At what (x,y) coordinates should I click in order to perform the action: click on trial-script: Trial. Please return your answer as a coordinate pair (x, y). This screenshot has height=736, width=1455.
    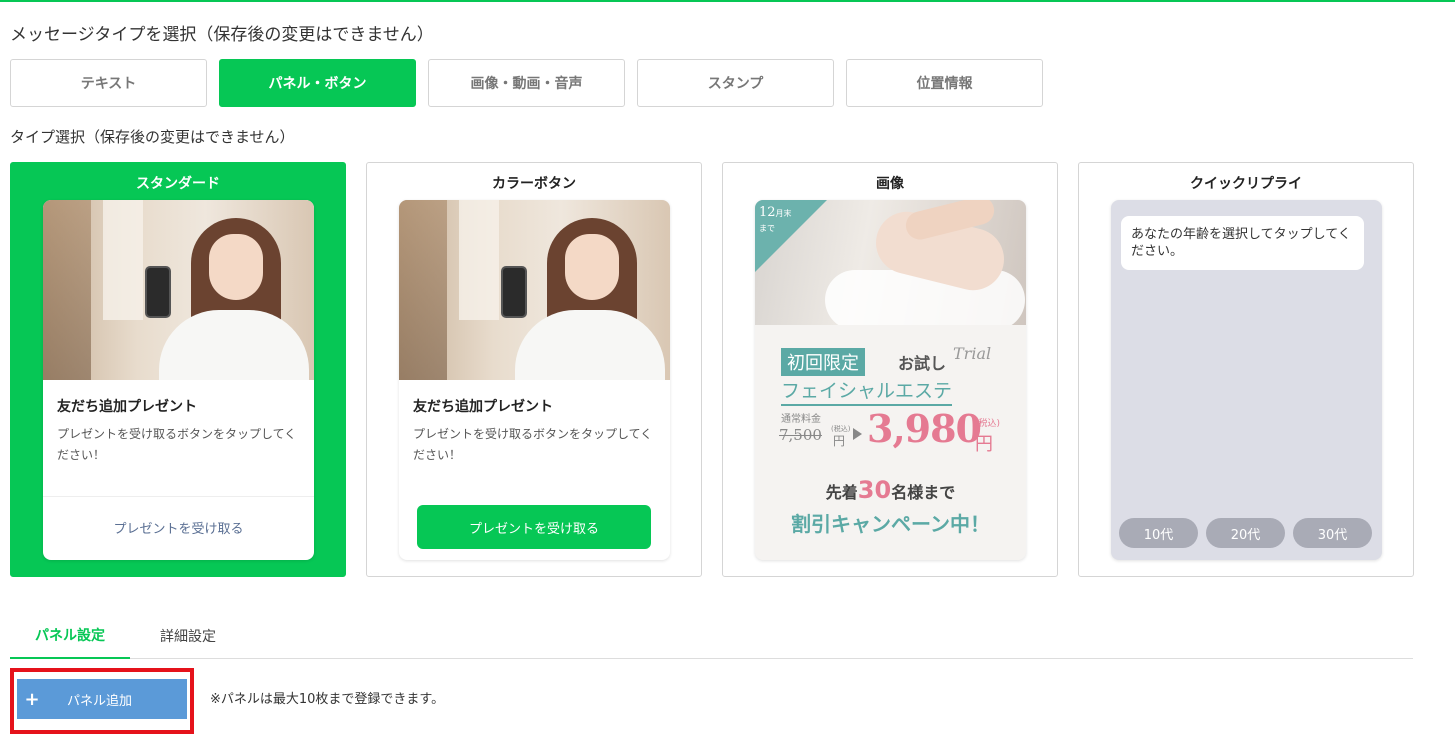
    Looking at the image, I should click on (972, 353).